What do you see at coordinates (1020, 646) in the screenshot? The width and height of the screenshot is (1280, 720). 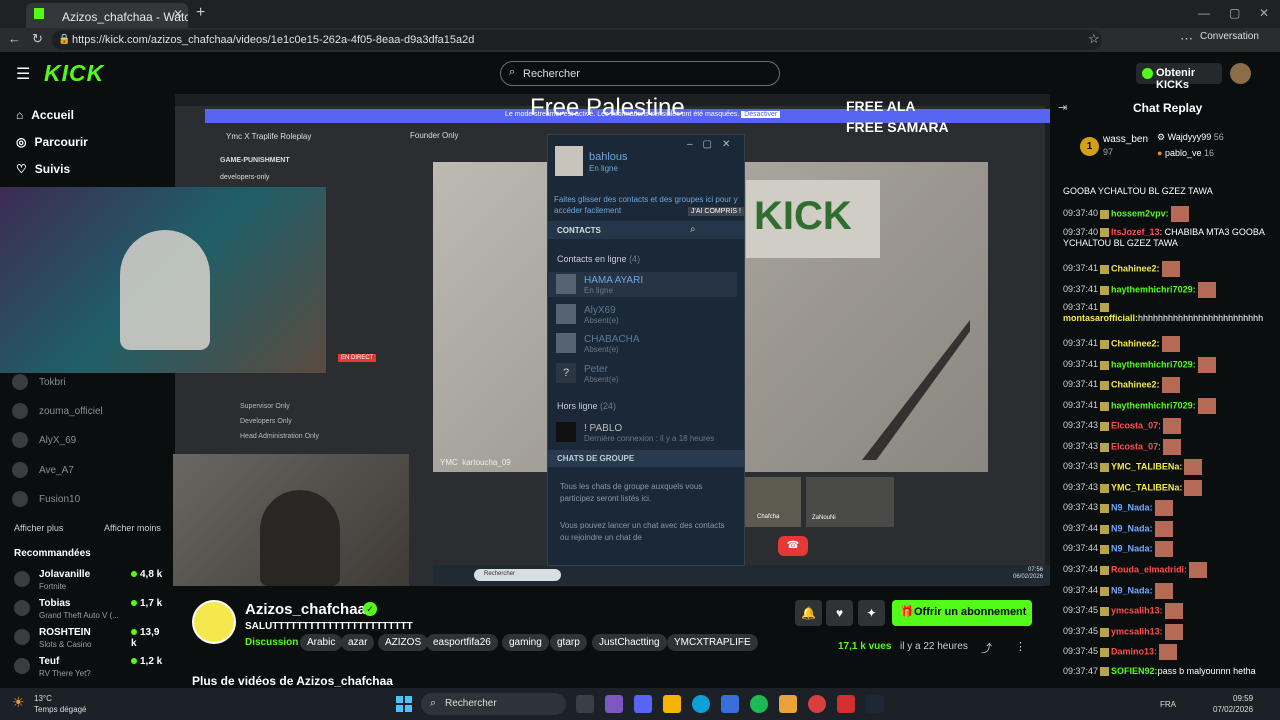 I see `more-options-icon: ⋮` at bounding box center [1020, 646].